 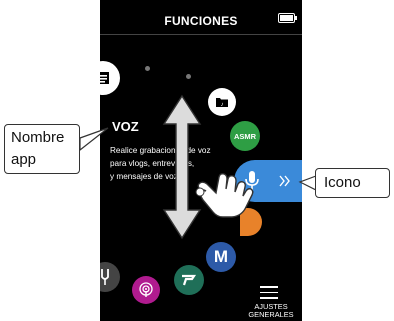 I want to click on icon-callout: Icono, so click(x=352, y=183).